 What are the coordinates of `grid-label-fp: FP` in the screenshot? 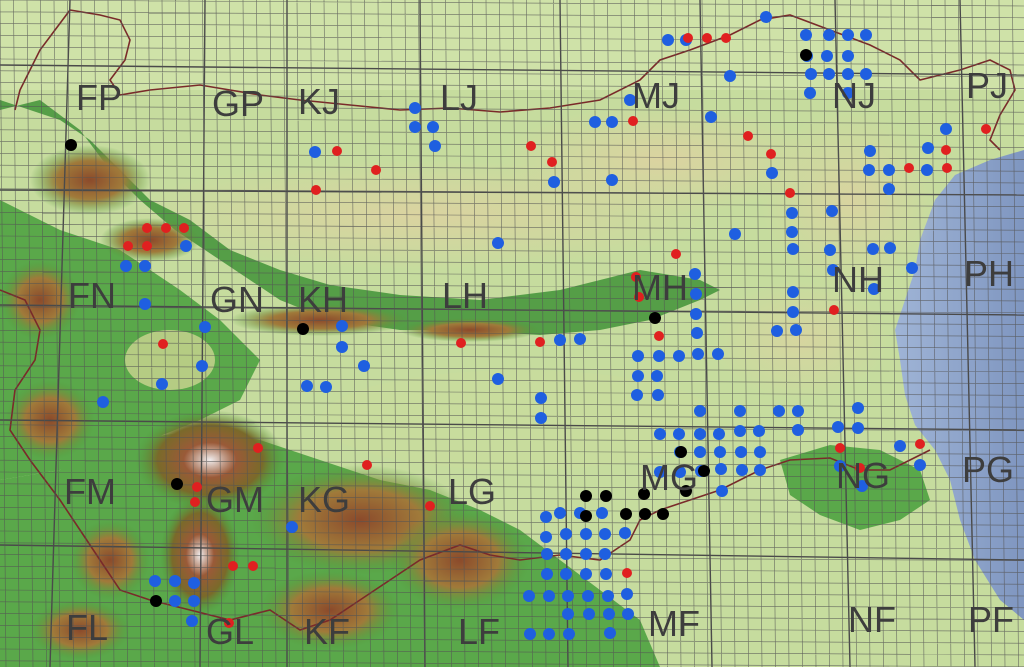 It's located at (99, 97).